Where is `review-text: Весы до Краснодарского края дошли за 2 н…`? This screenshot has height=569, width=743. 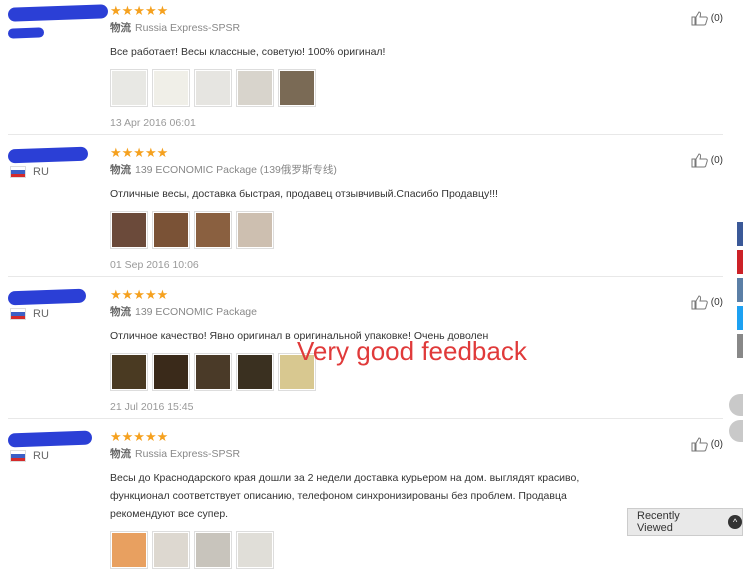 review-text: Весы до Краснодарского края дошли за 2 н… is located at coordinates (345, 496).